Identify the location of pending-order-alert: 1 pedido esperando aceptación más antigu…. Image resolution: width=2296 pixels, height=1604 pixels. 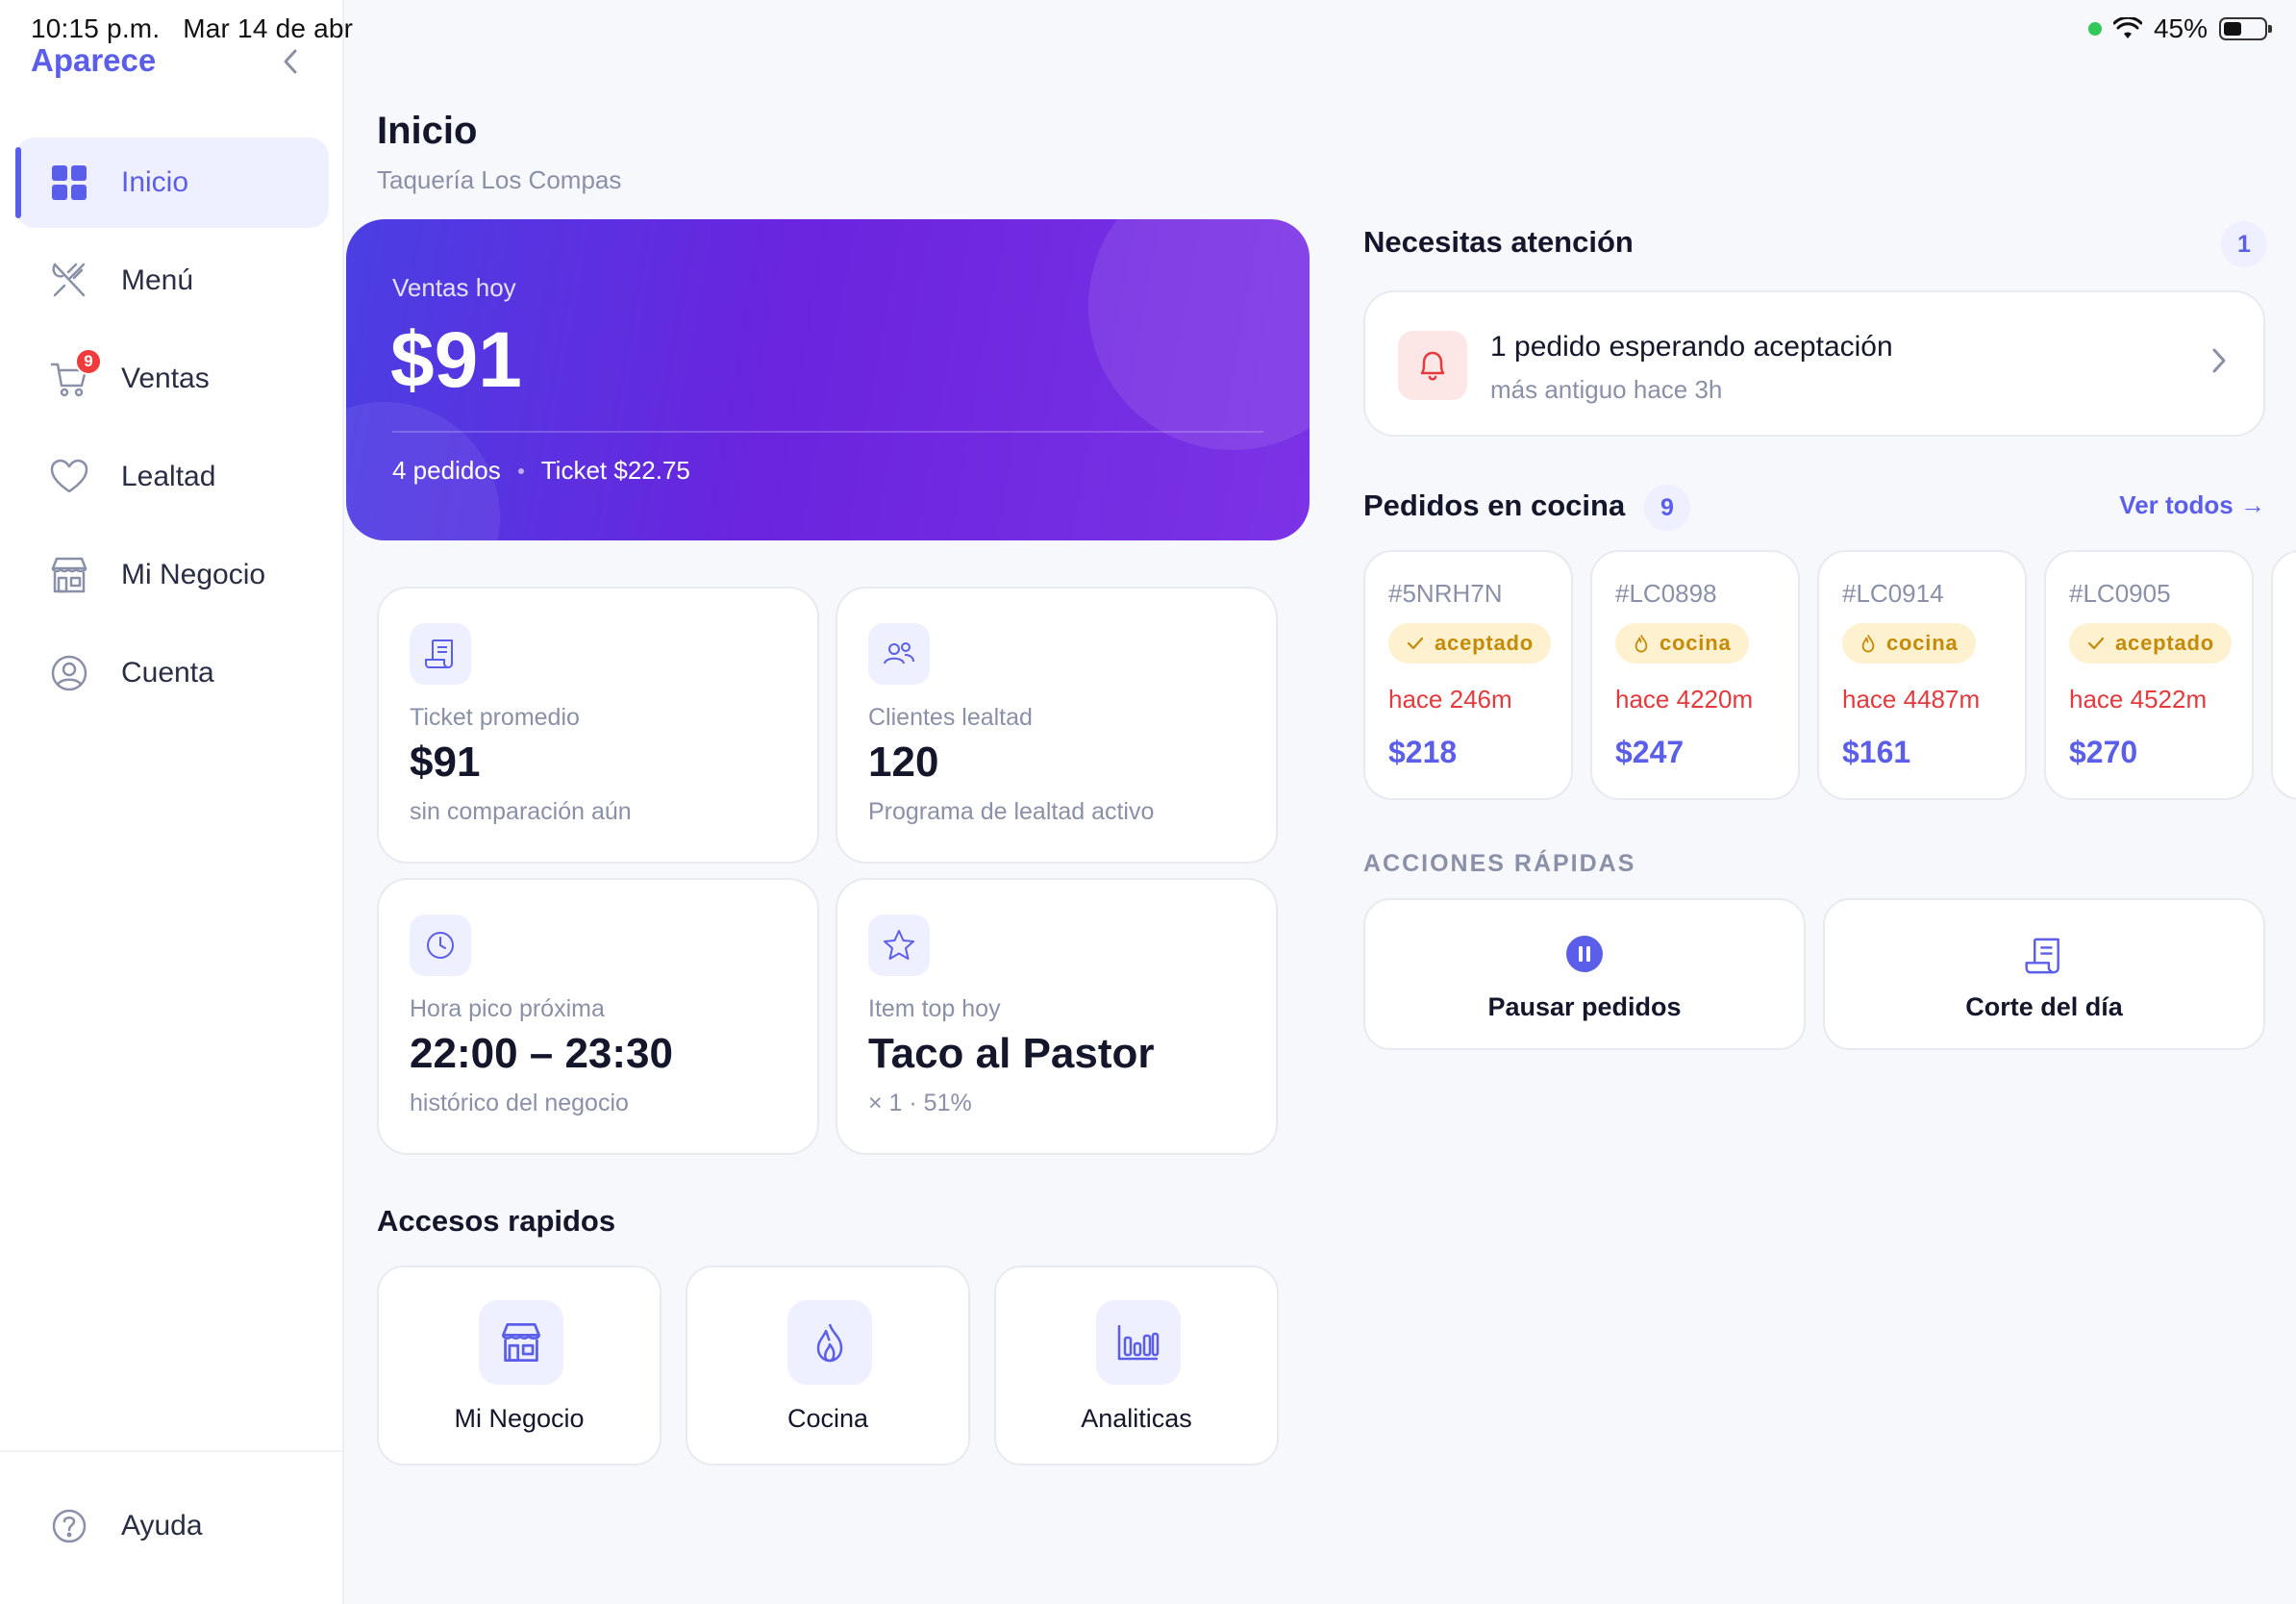
(1814, 363).